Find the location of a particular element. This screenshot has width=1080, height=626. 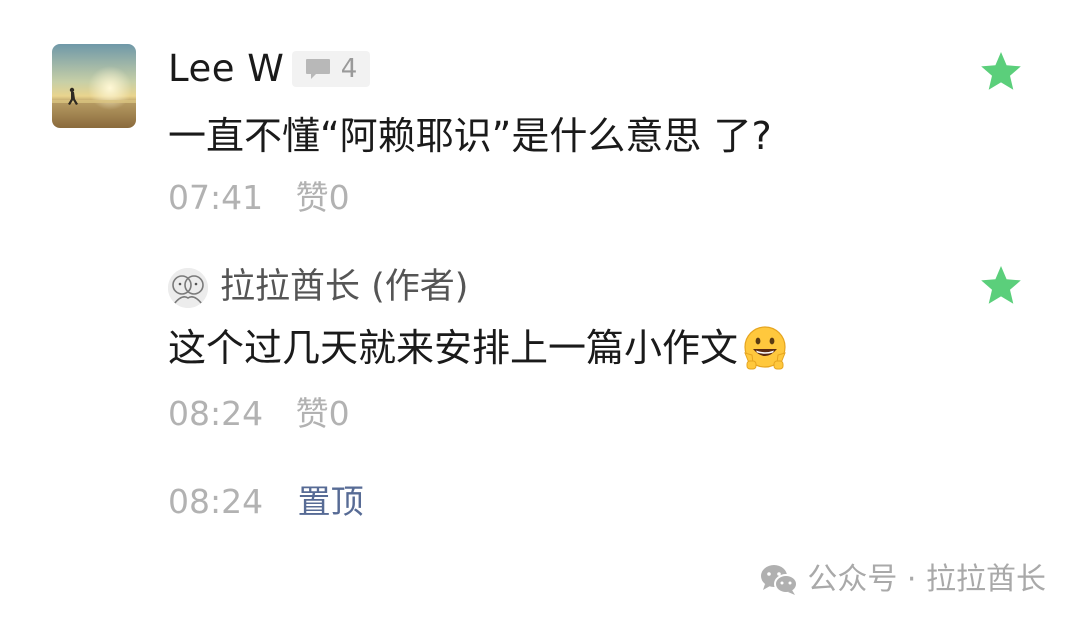

pin-to-top-button: 置顶 is located at coordinates (331, 501).